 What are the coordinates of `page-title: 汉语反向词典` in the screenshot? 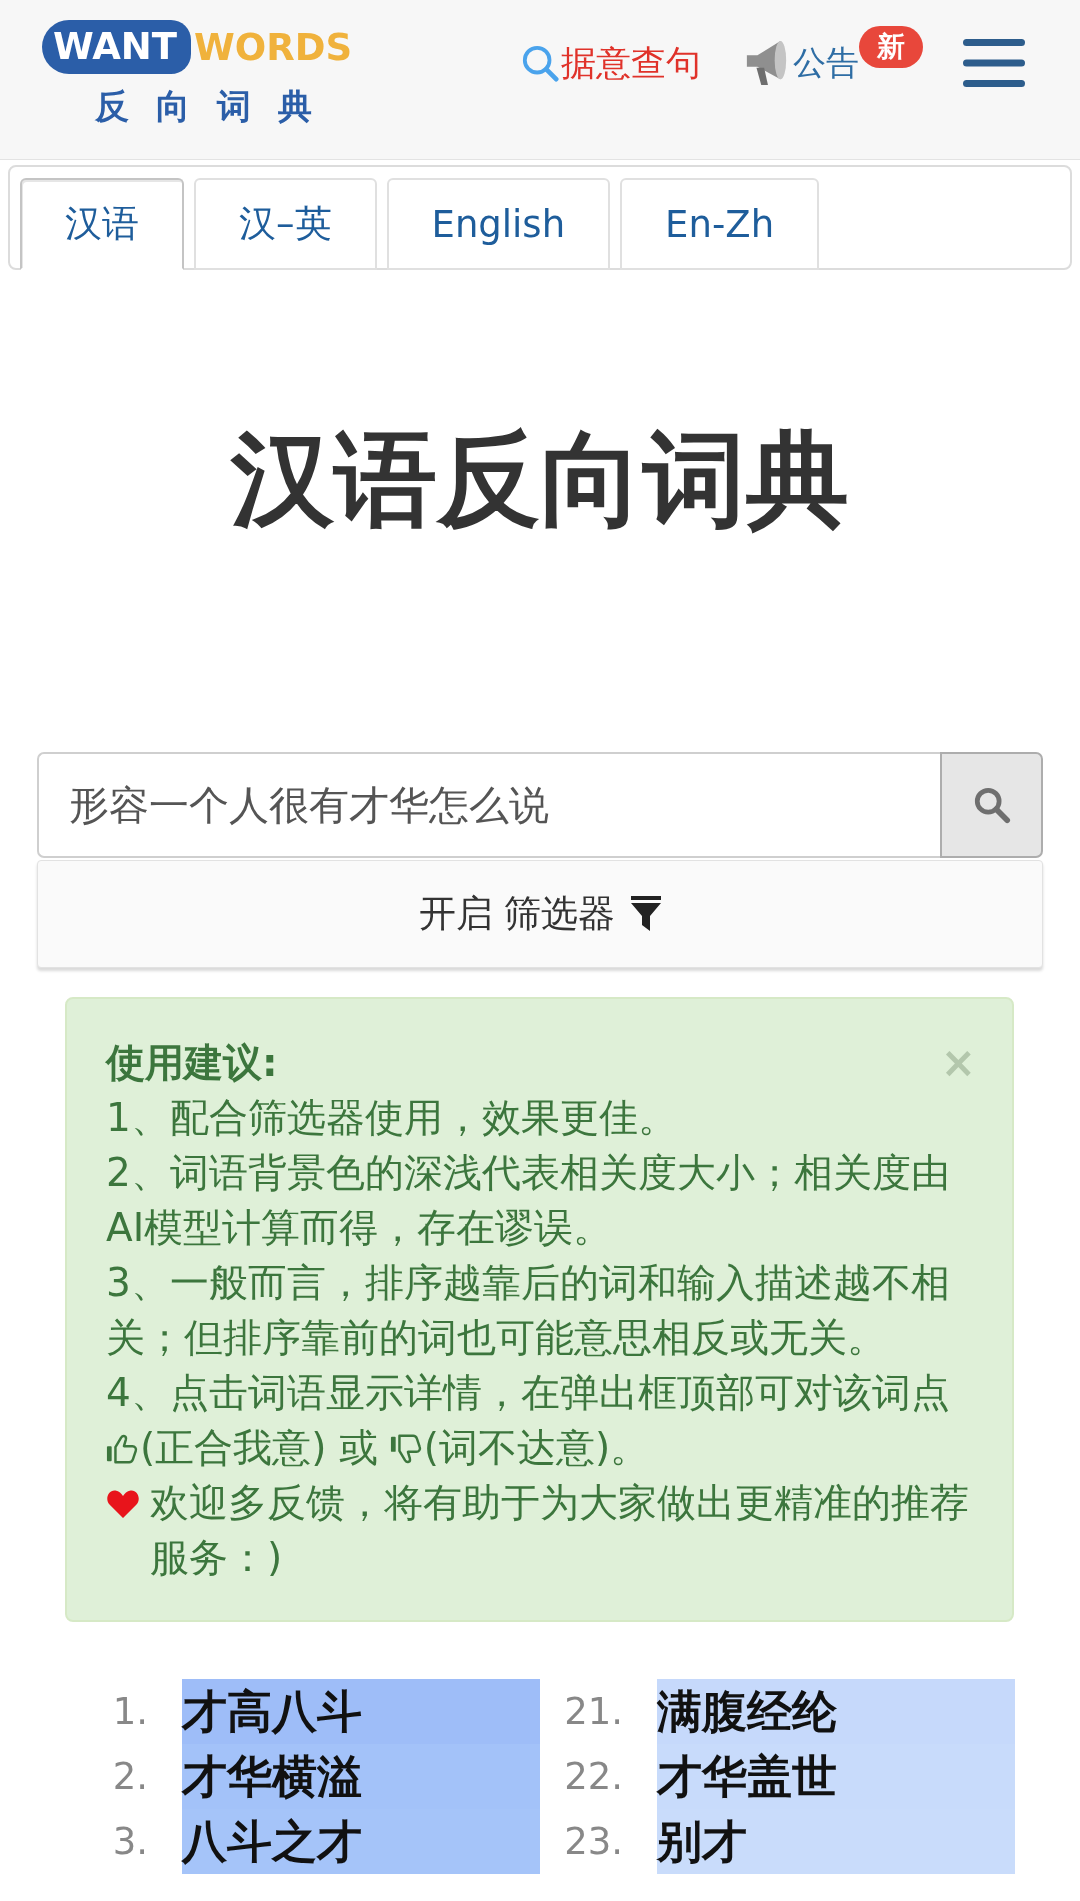 It's located at (539, 479).